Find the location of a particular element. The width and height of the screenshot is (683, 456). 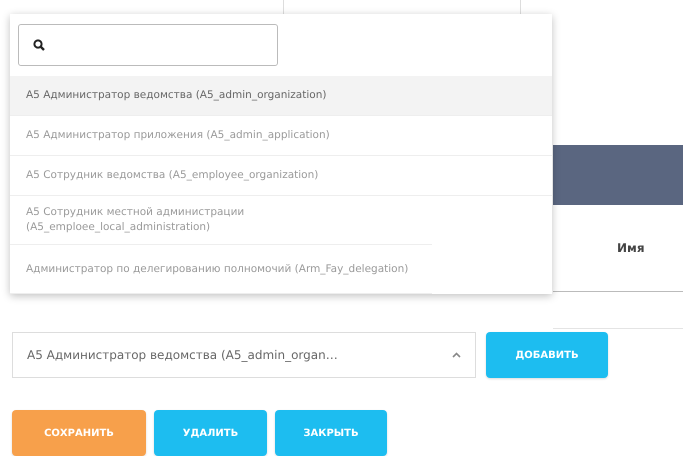

search-icon is located at coordinates (39, 45).